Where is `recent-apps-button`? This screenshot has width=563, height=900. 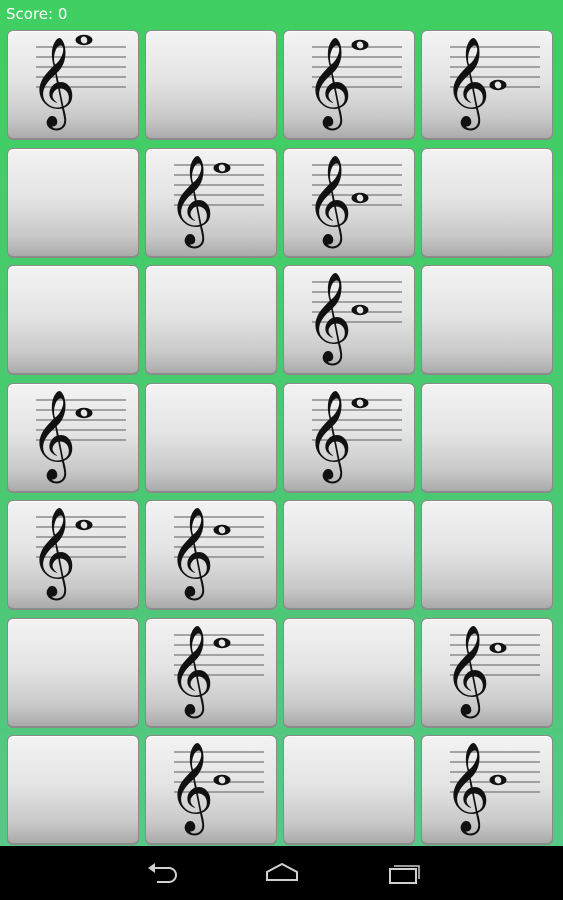 recent-apps-button is located at coordinates (402, 873).